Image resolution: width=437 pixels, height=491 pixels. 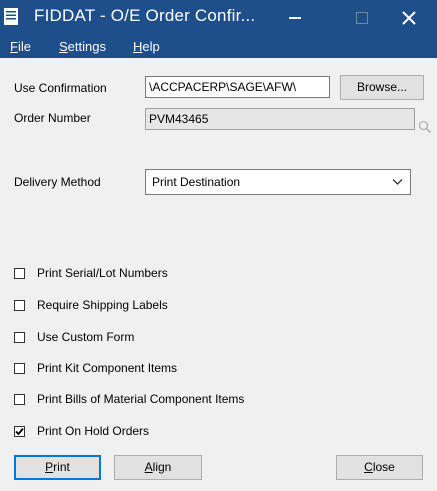 I want to click on checkbox-require-shipping-labels: Require Shipping Labels, so click(x=91, y=305).